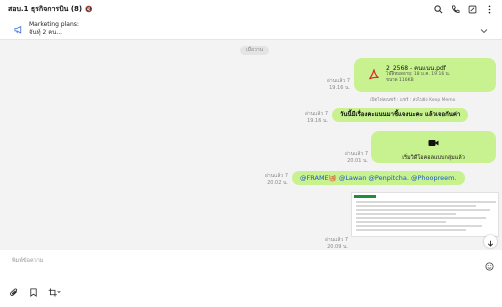 This screenshot has height=307, width=502. I want to click on thumbnail-toolbar, so click(365, 196).